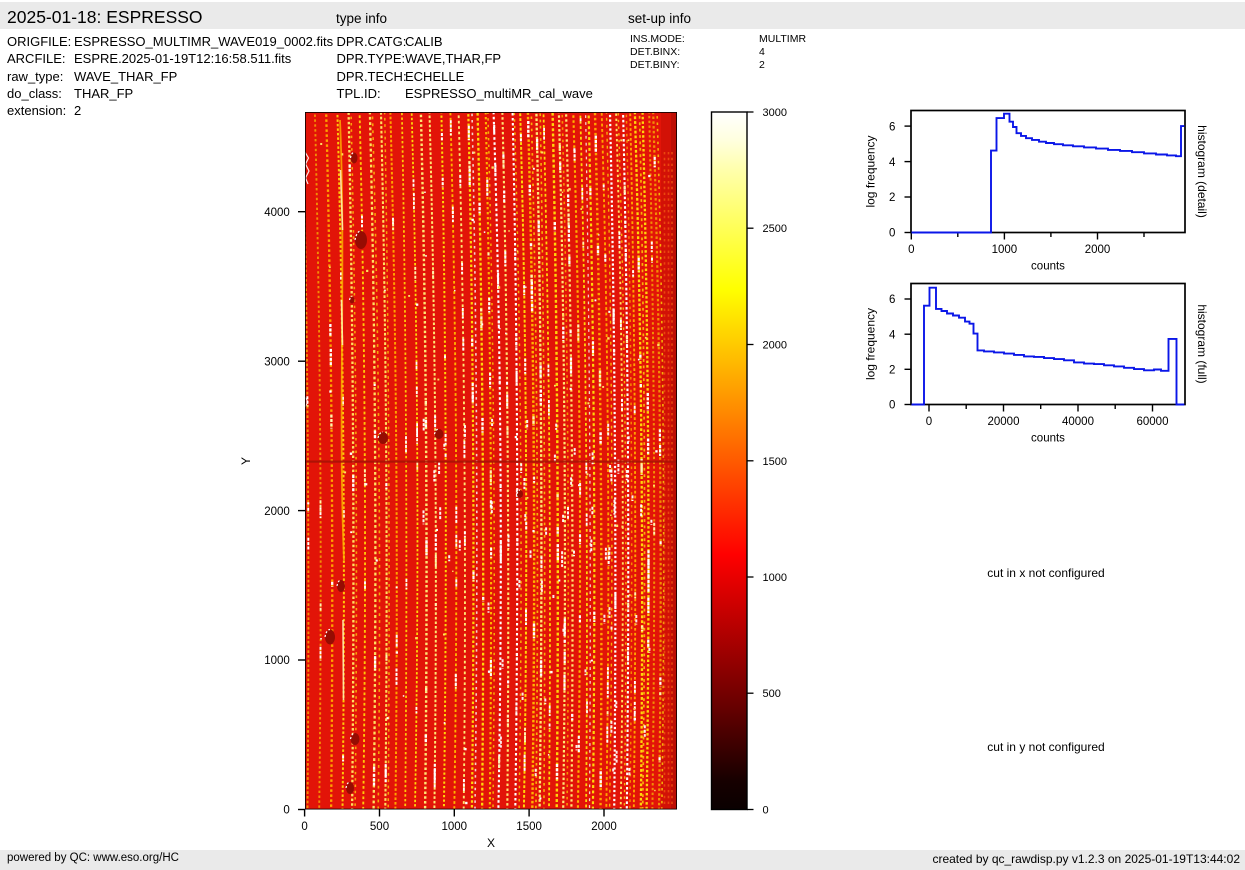 The image size is (1245, 870). Describe the element at coordinates (1202, 343) in the screenshot. I see `svg-text: histogram (full)` at that location.